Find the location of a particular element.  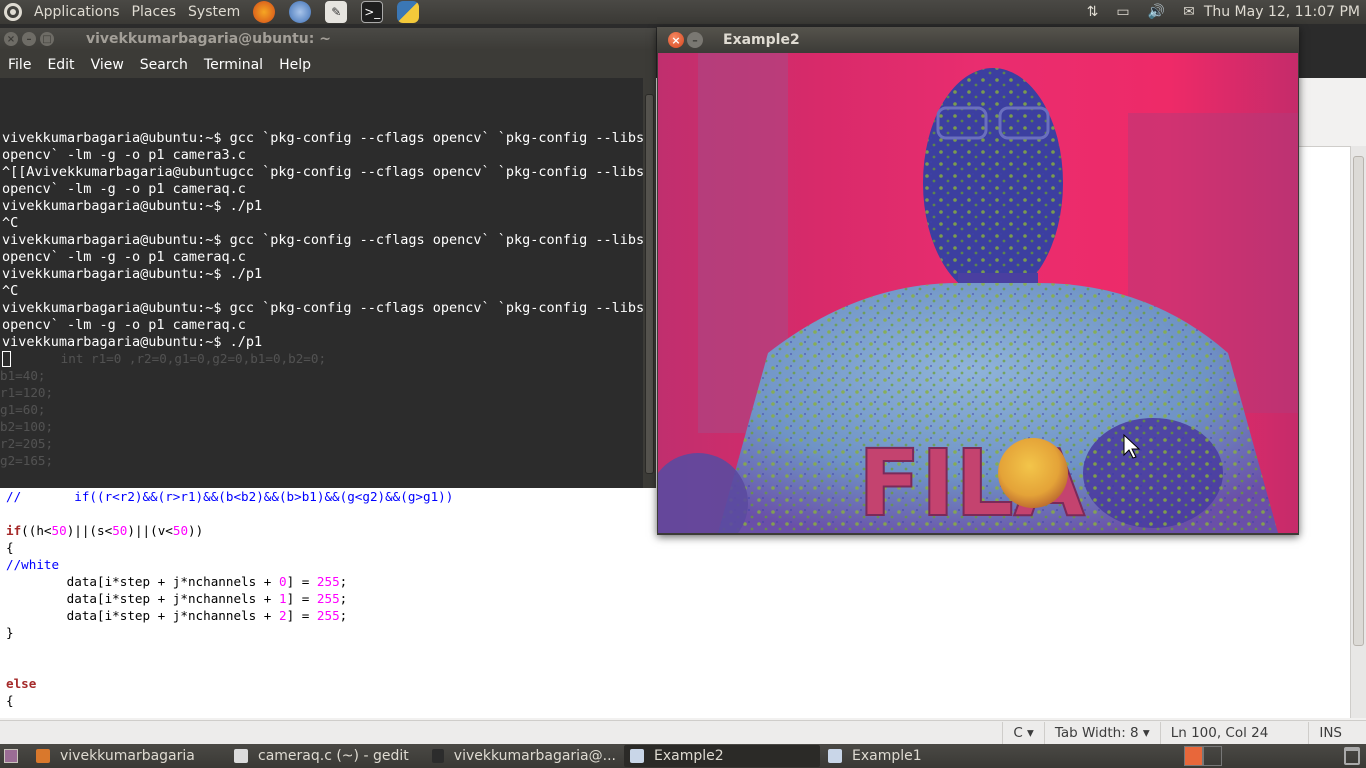

menu-file: File is located at coordinates (19, 65).